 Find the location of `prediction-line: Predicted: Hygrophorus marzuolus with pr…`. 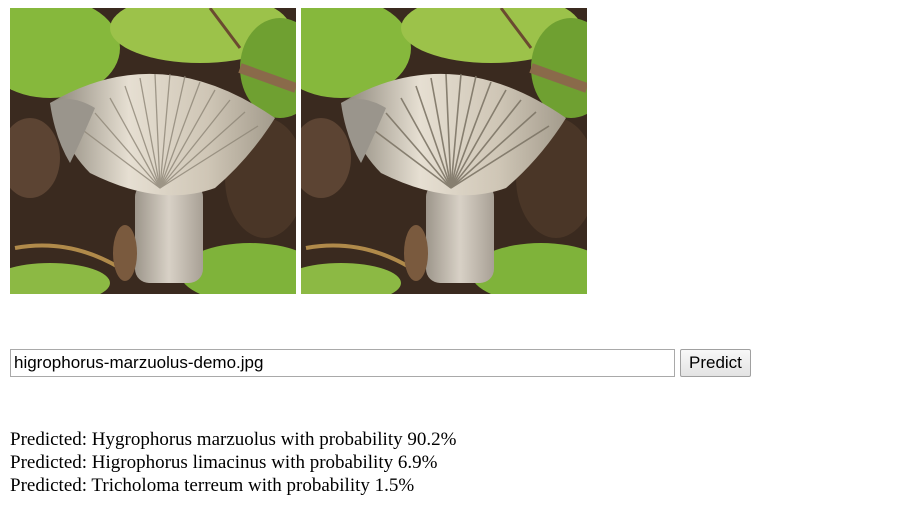

prediction-line: Predicted: Hygrophorus marzuolus with pr… is located at coordinates (233, 439).